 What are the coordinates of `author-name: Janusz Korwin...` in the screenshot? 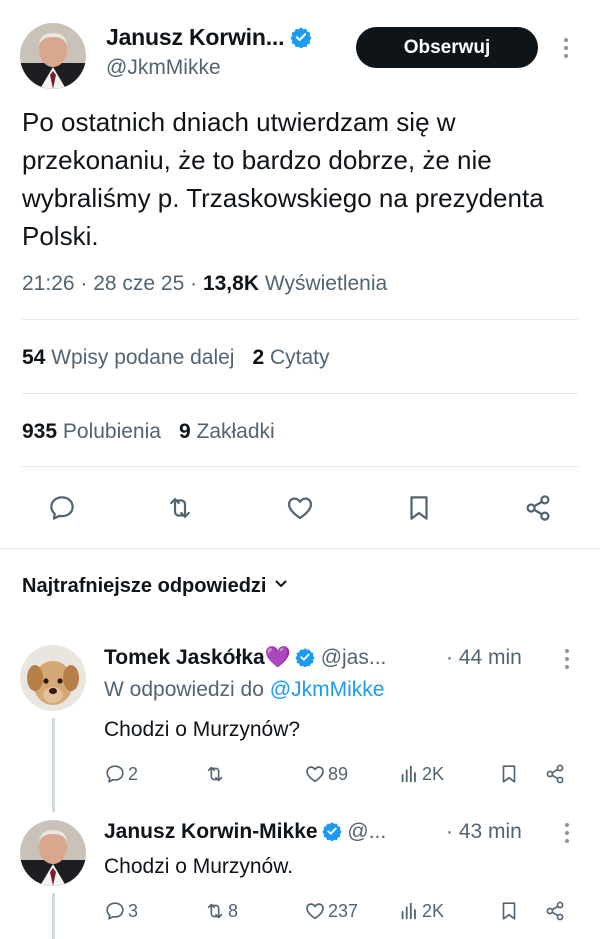 It's located at (209, 37).